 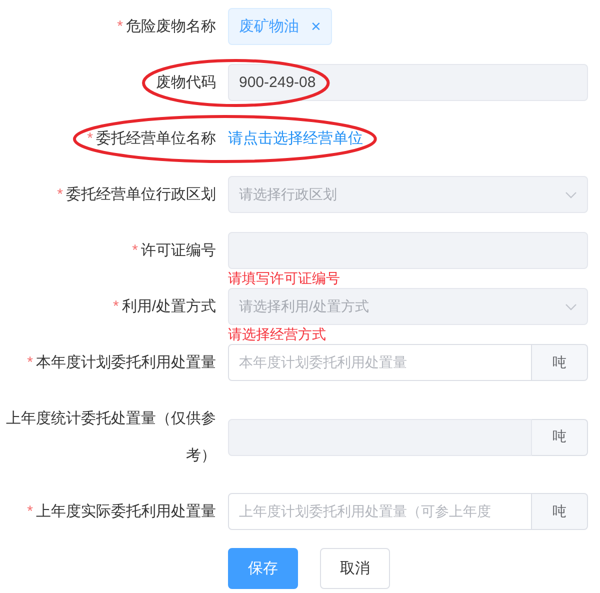 What do you see at coordinates (126, 511) in the screenshot?
I see `field-label: 上年度实际委托利用处置量` at bounding box center [126, 511].